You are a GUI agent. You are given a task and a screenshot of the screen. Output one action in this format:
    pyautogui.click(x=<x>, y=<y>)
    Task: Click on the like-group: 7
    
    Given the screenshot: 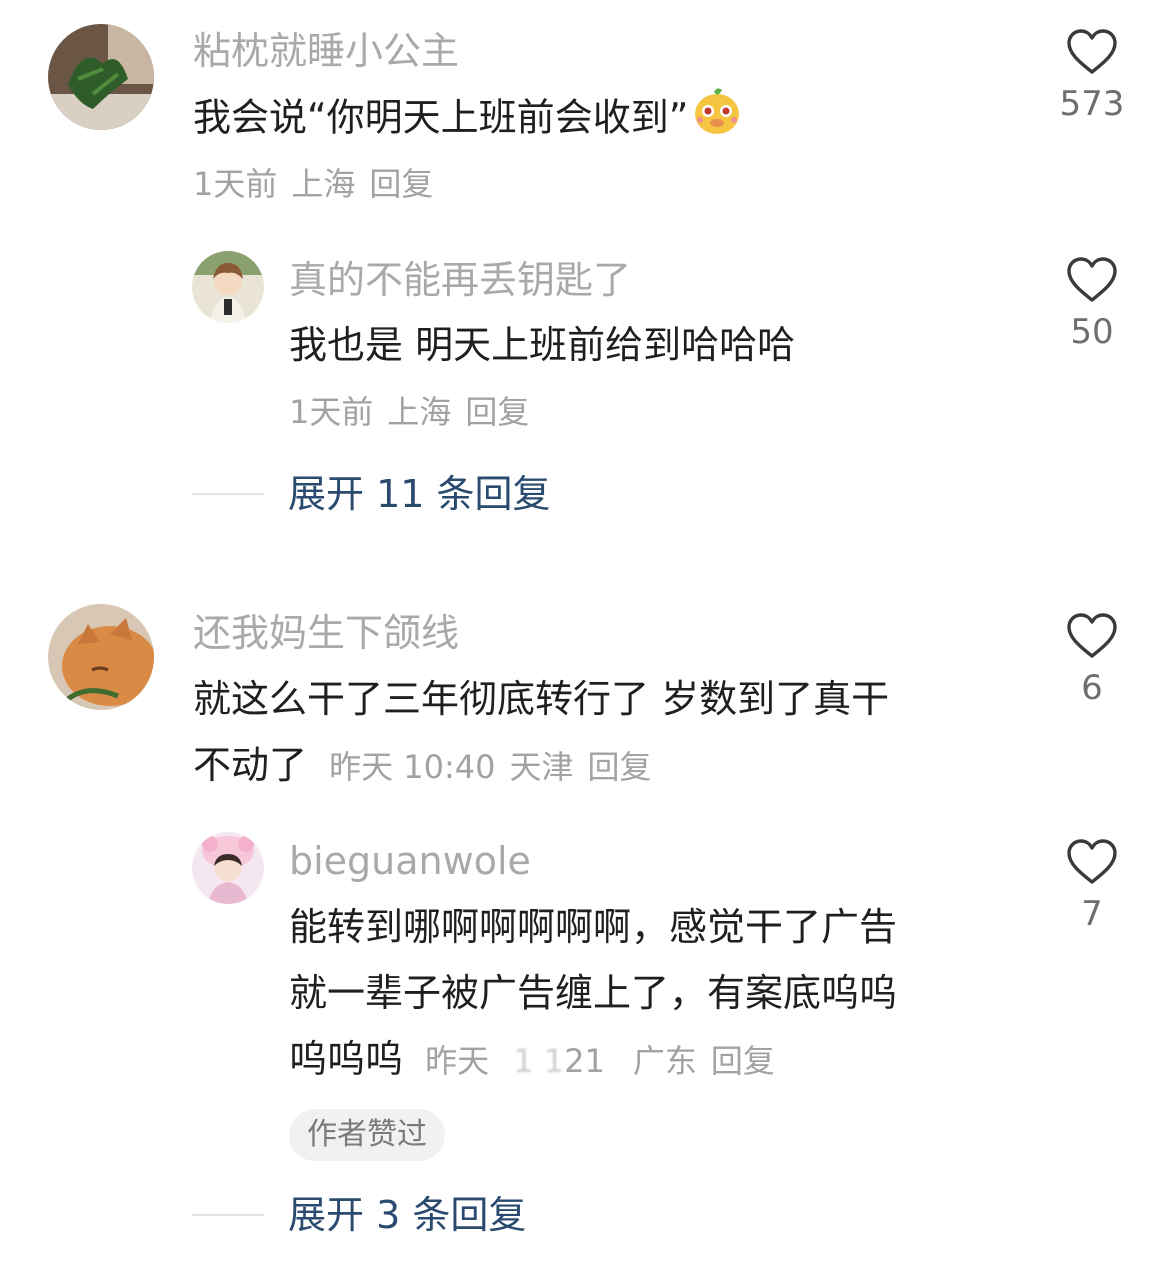 What is the action you would take?
    pyautogui.click(x=1092, y=886)
    